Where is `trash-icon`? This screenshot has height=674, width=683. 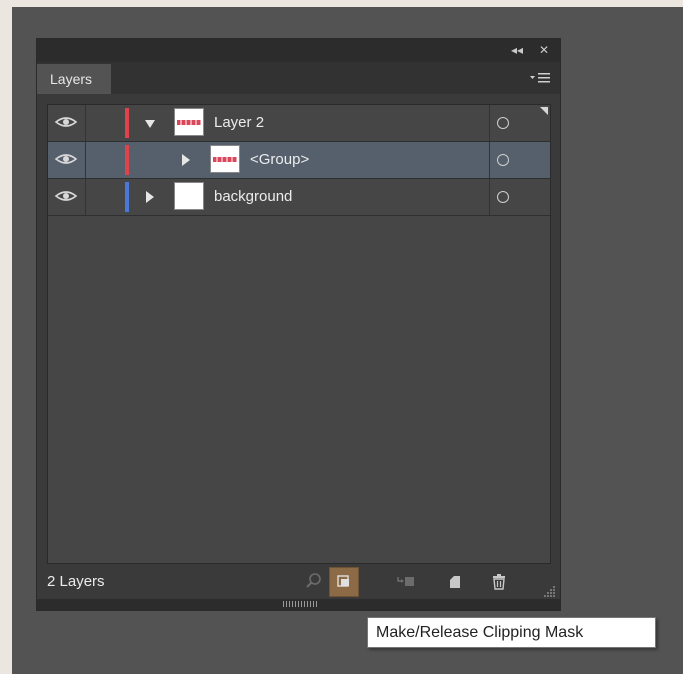
trash-icon is located at coordinates (499, 582).